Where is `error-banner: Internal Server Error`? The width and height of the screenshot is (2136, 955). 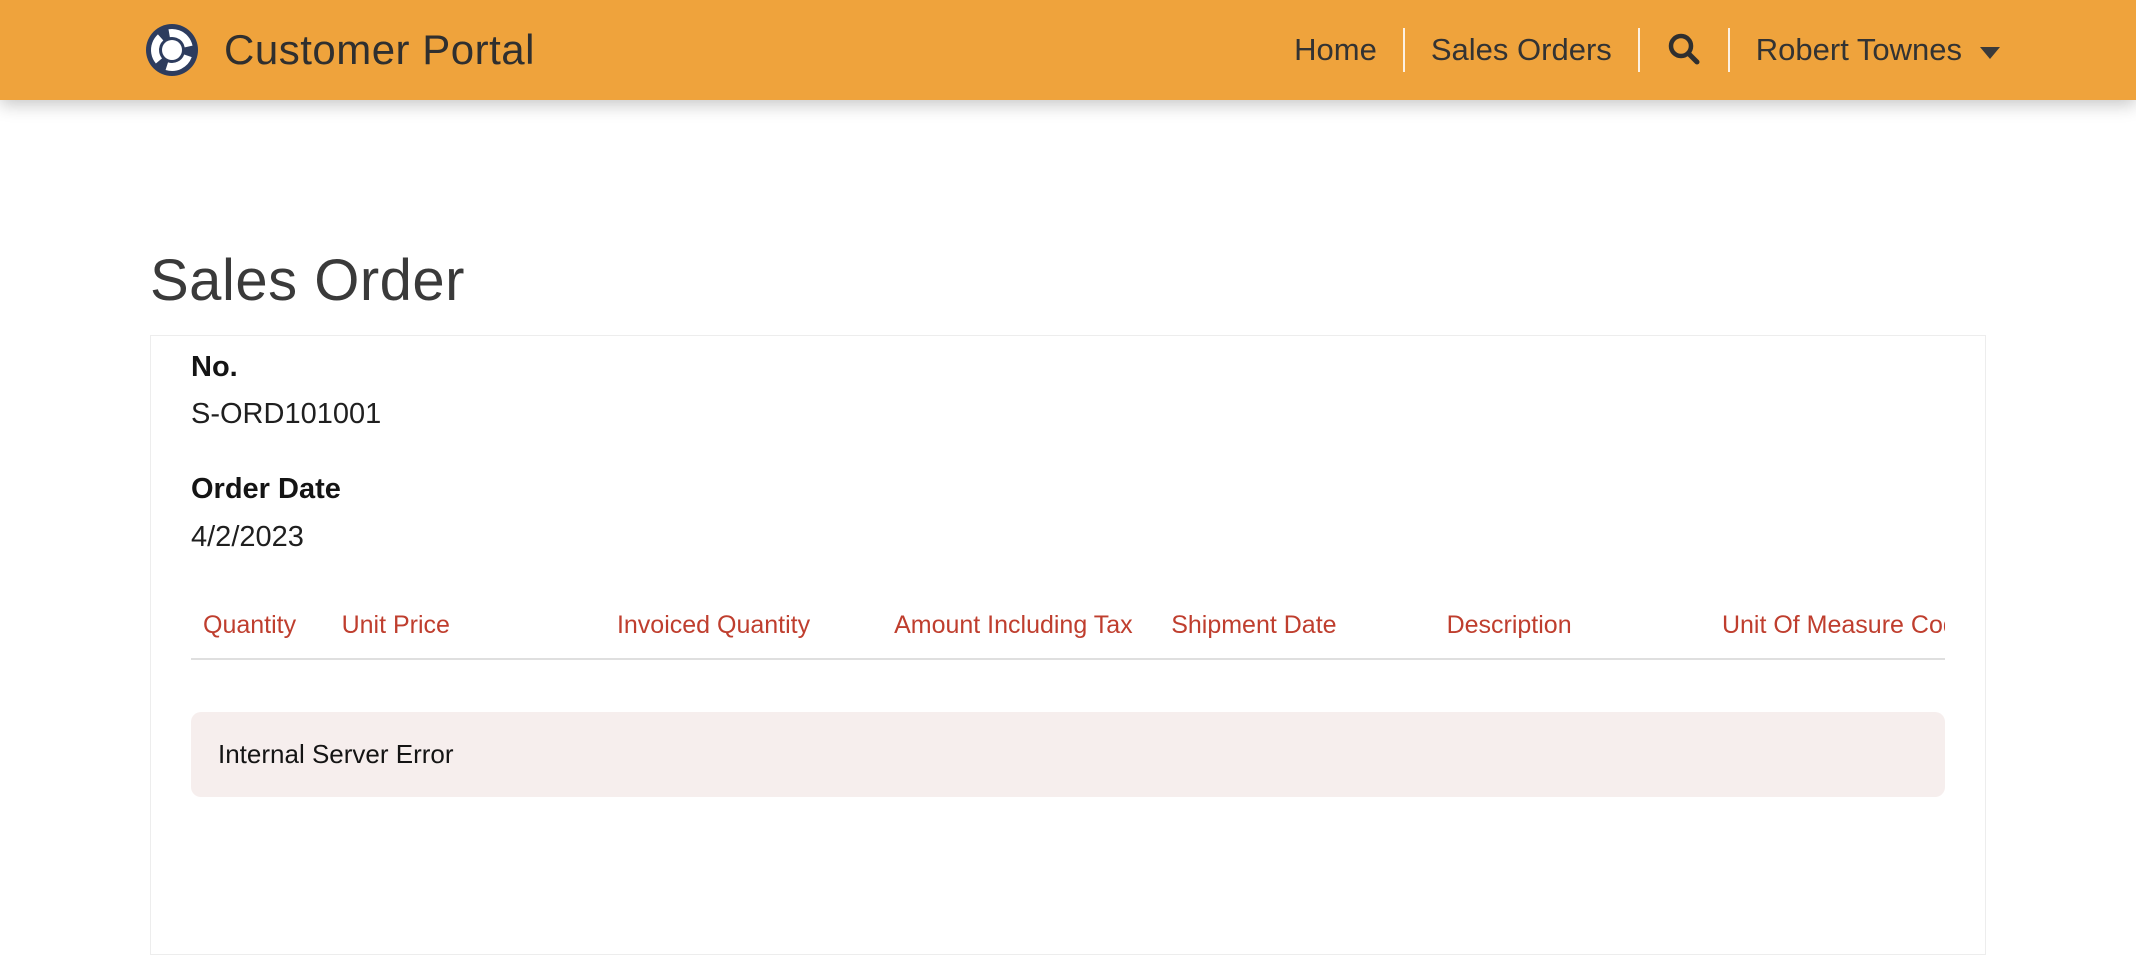
error-banner: Internal Server Error is located at coordinates (1068, 754).